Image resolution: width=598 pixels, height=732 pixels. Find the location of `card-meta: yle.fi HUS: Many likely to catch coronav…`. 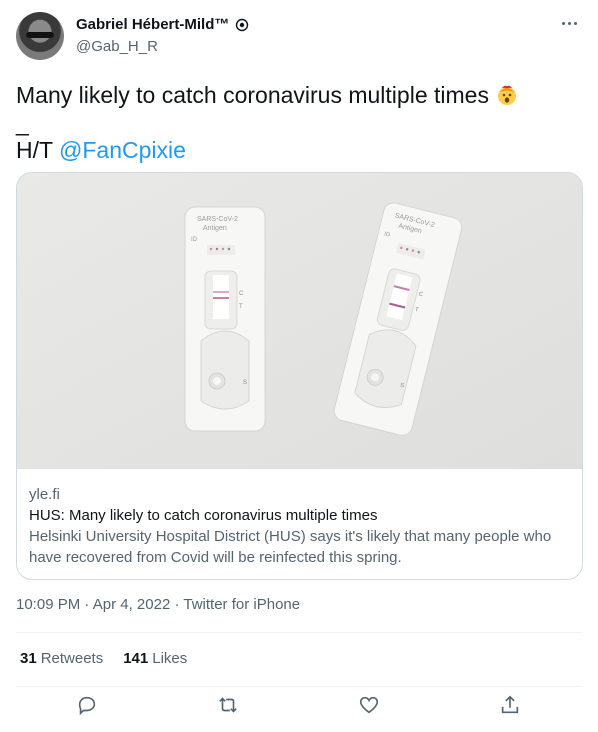

card-meta: yle.fi HUS: Many likely to catch coronav… is located at coordinates (299, 526).